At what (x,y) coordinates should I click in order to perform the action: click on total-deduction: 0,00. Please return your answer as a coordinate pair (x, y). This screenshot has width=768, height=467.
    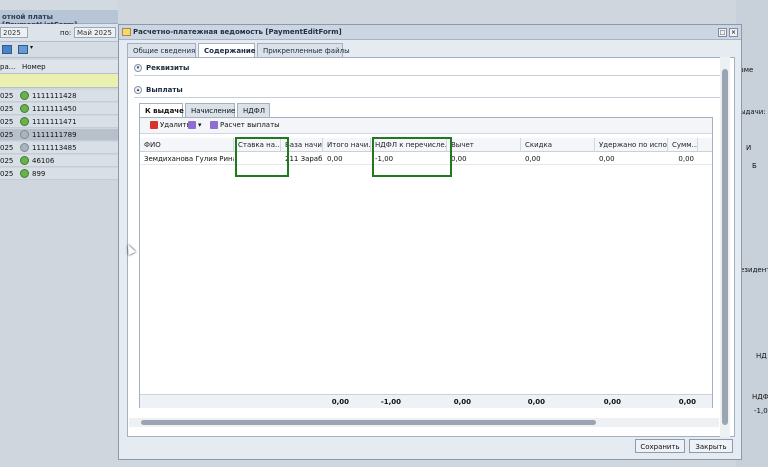
    Looking at the image, I should click on (462, 402).